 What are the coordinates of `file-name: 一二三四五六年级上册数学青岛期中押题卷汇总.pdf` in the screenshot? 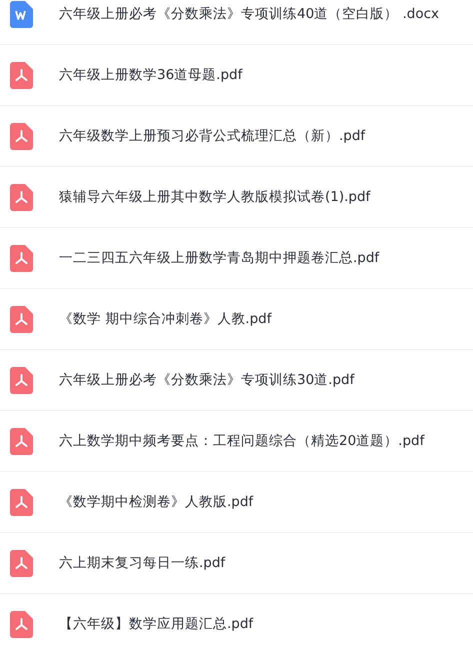 It's located at (219, 258).